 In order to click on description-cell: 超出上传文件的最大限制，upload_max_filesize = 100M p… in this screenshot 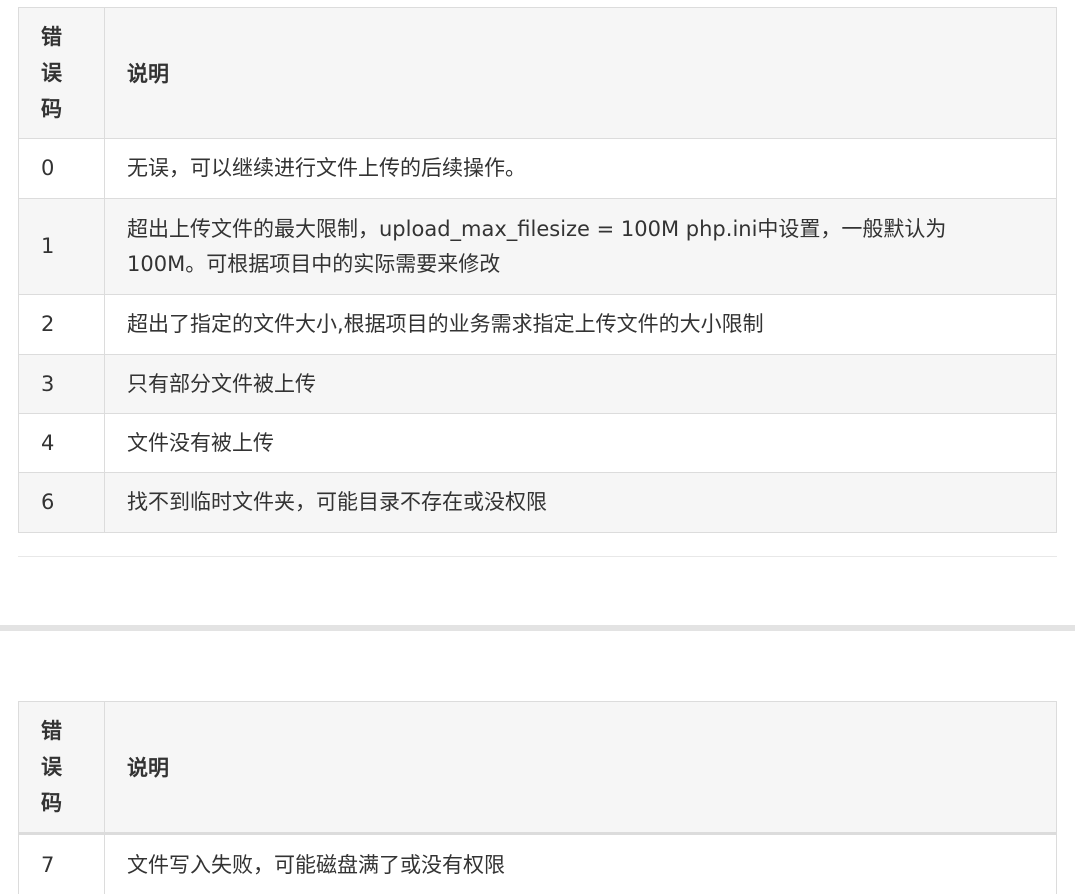, I will do `click(580, 246)`.